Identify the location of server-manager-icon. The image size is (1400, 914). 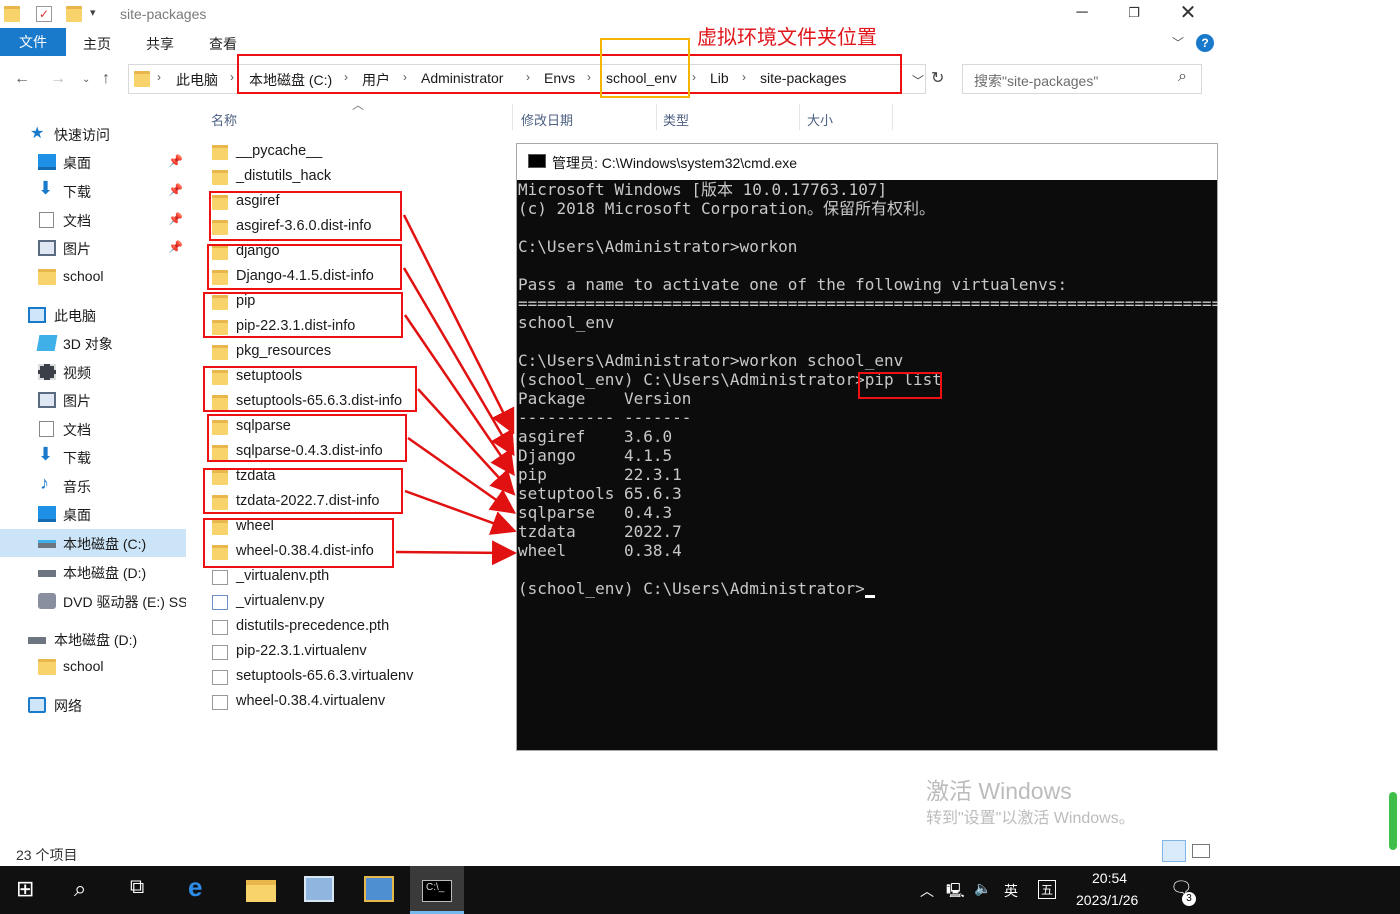
(319, 889).